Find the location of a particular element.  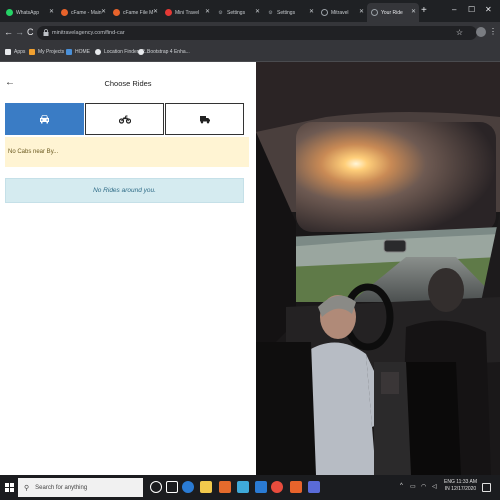

app-icon is located at coordinates (243, 487).